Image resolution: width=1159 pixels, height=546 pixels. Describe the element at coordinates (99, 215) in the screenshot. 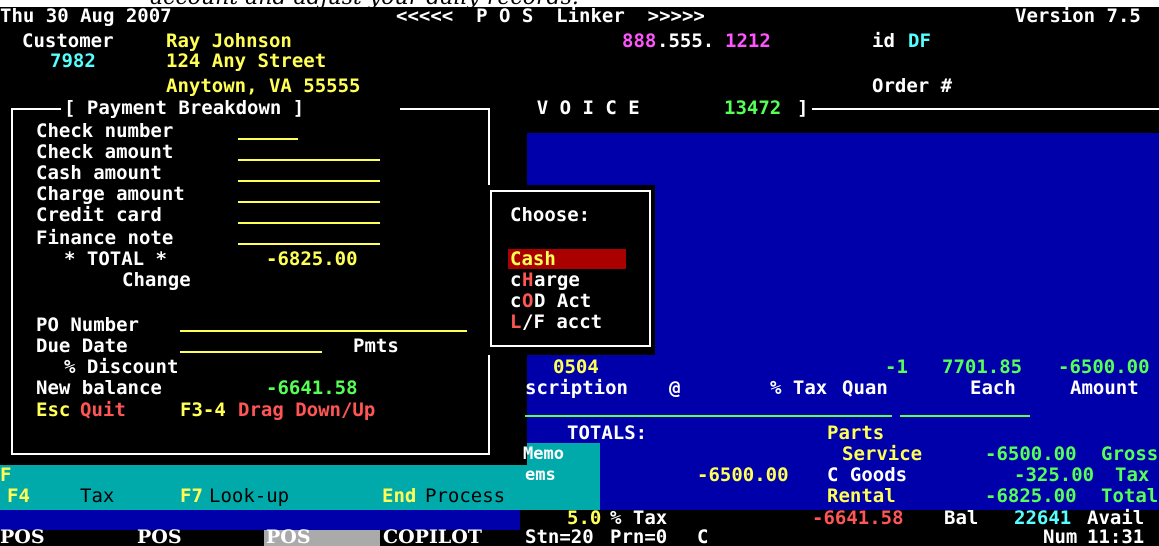

I see `credit-card-label: Credit card` at that location.